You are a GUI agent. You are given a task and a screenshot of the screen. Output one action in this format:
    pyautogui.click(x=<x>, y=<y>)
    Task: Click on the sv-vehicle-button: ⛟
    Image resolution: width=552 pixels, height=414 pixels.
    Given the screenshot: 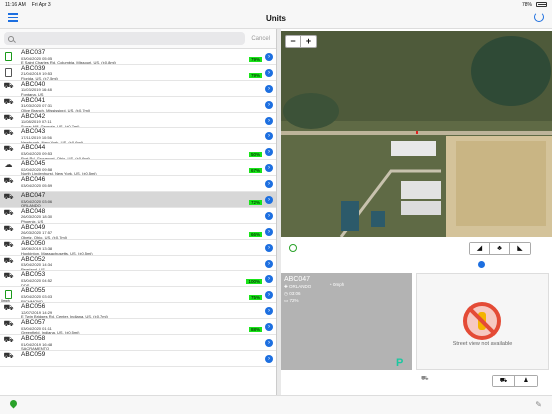 What is the action you would take?
    pyautogui.click(x=504, y=381)
    